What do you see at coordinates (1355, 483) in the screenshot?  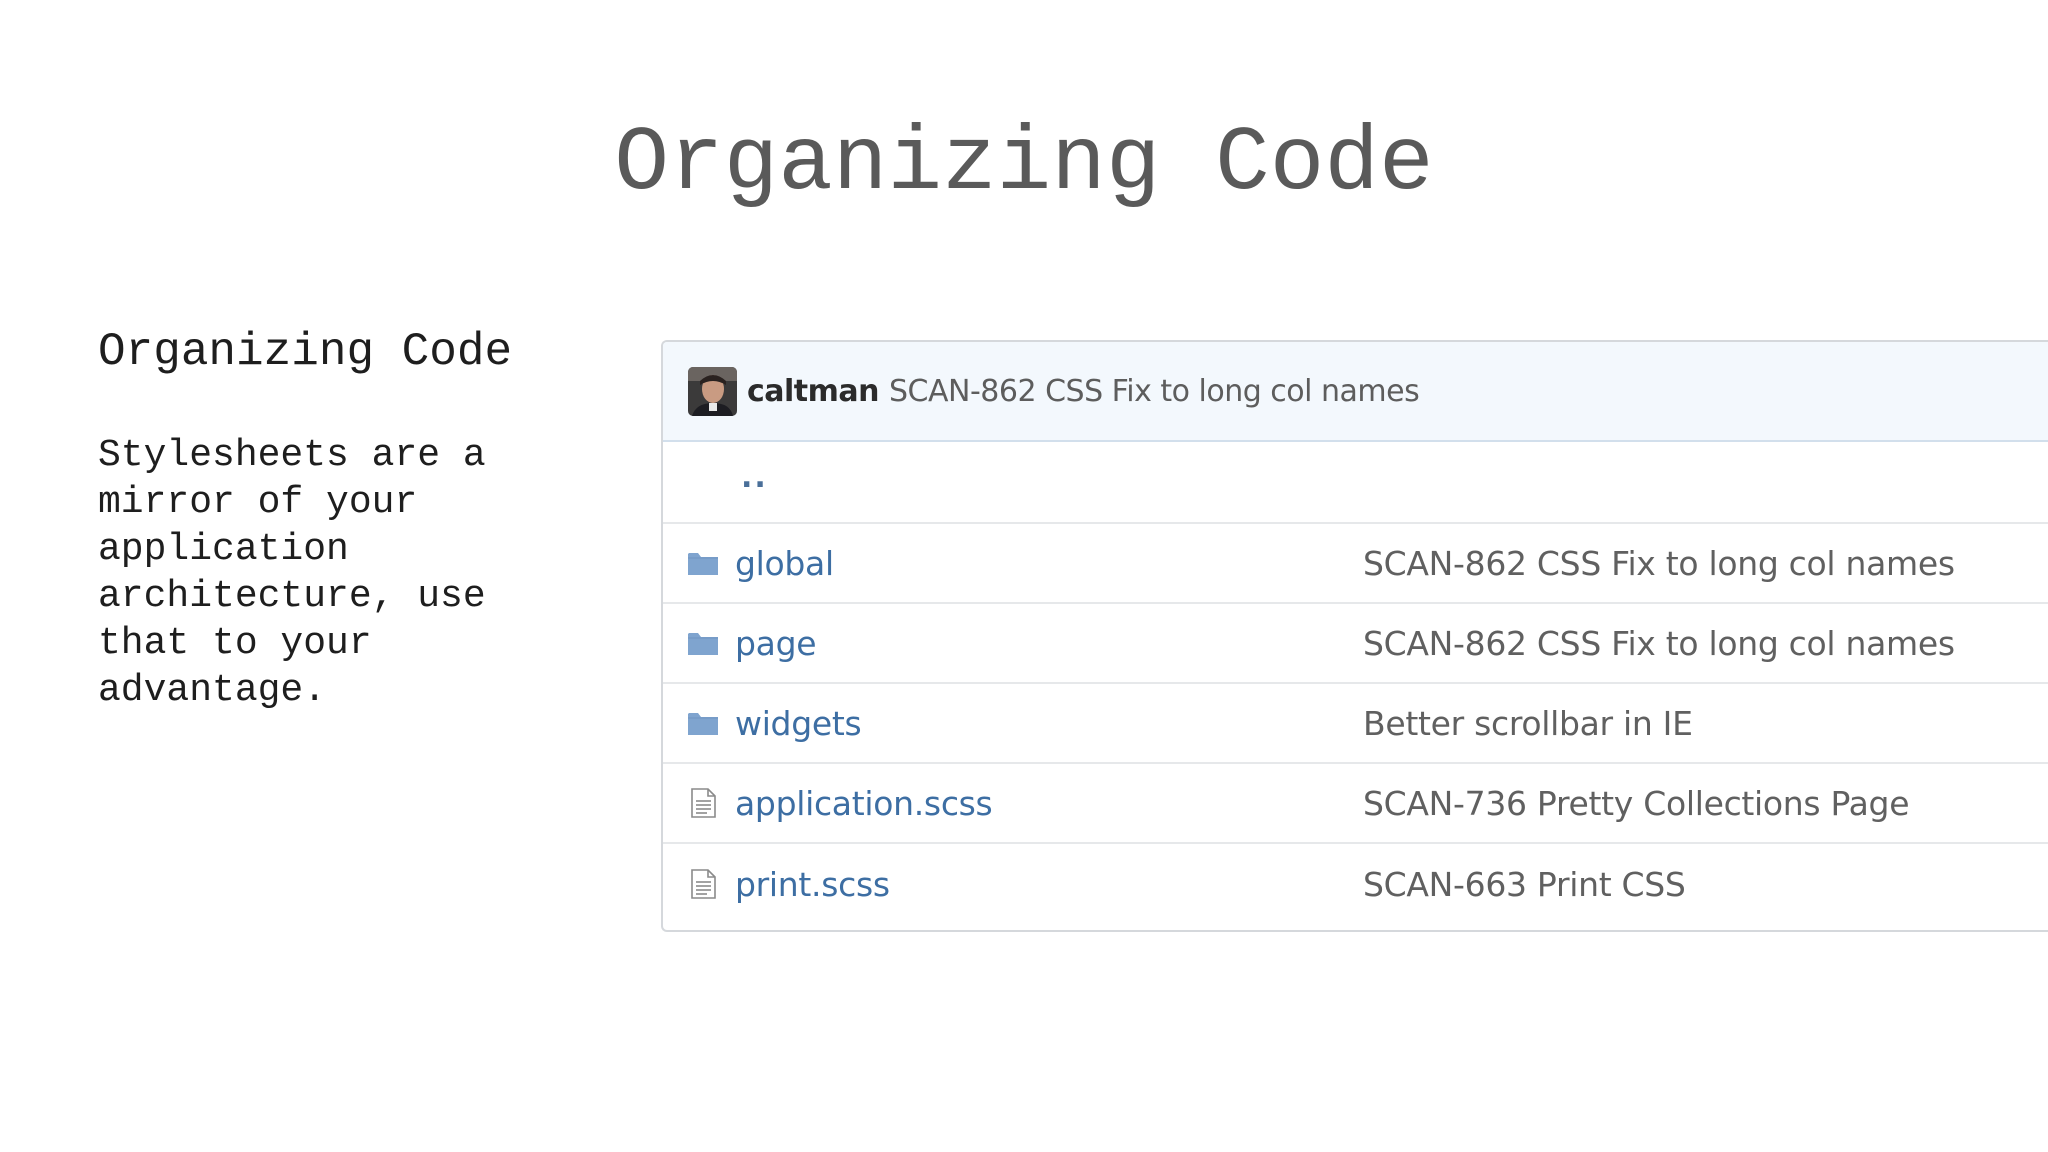 I see `parent-directory-row: ..` at bounding box center [1355, 483].